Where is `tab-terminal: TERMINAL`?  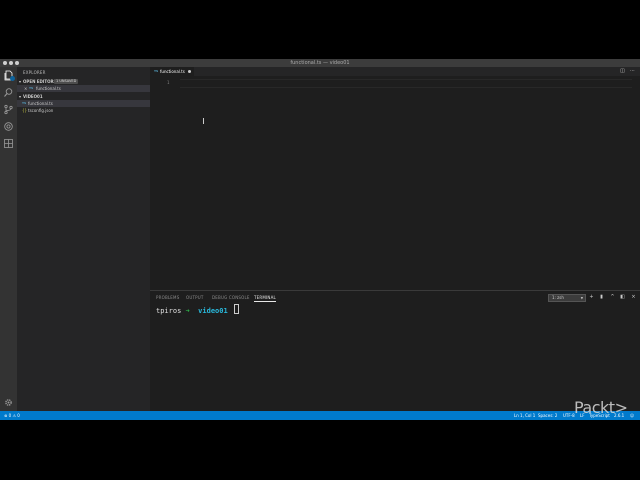
tab-terminal: TERMINAL is located at coordinates (265, 298).